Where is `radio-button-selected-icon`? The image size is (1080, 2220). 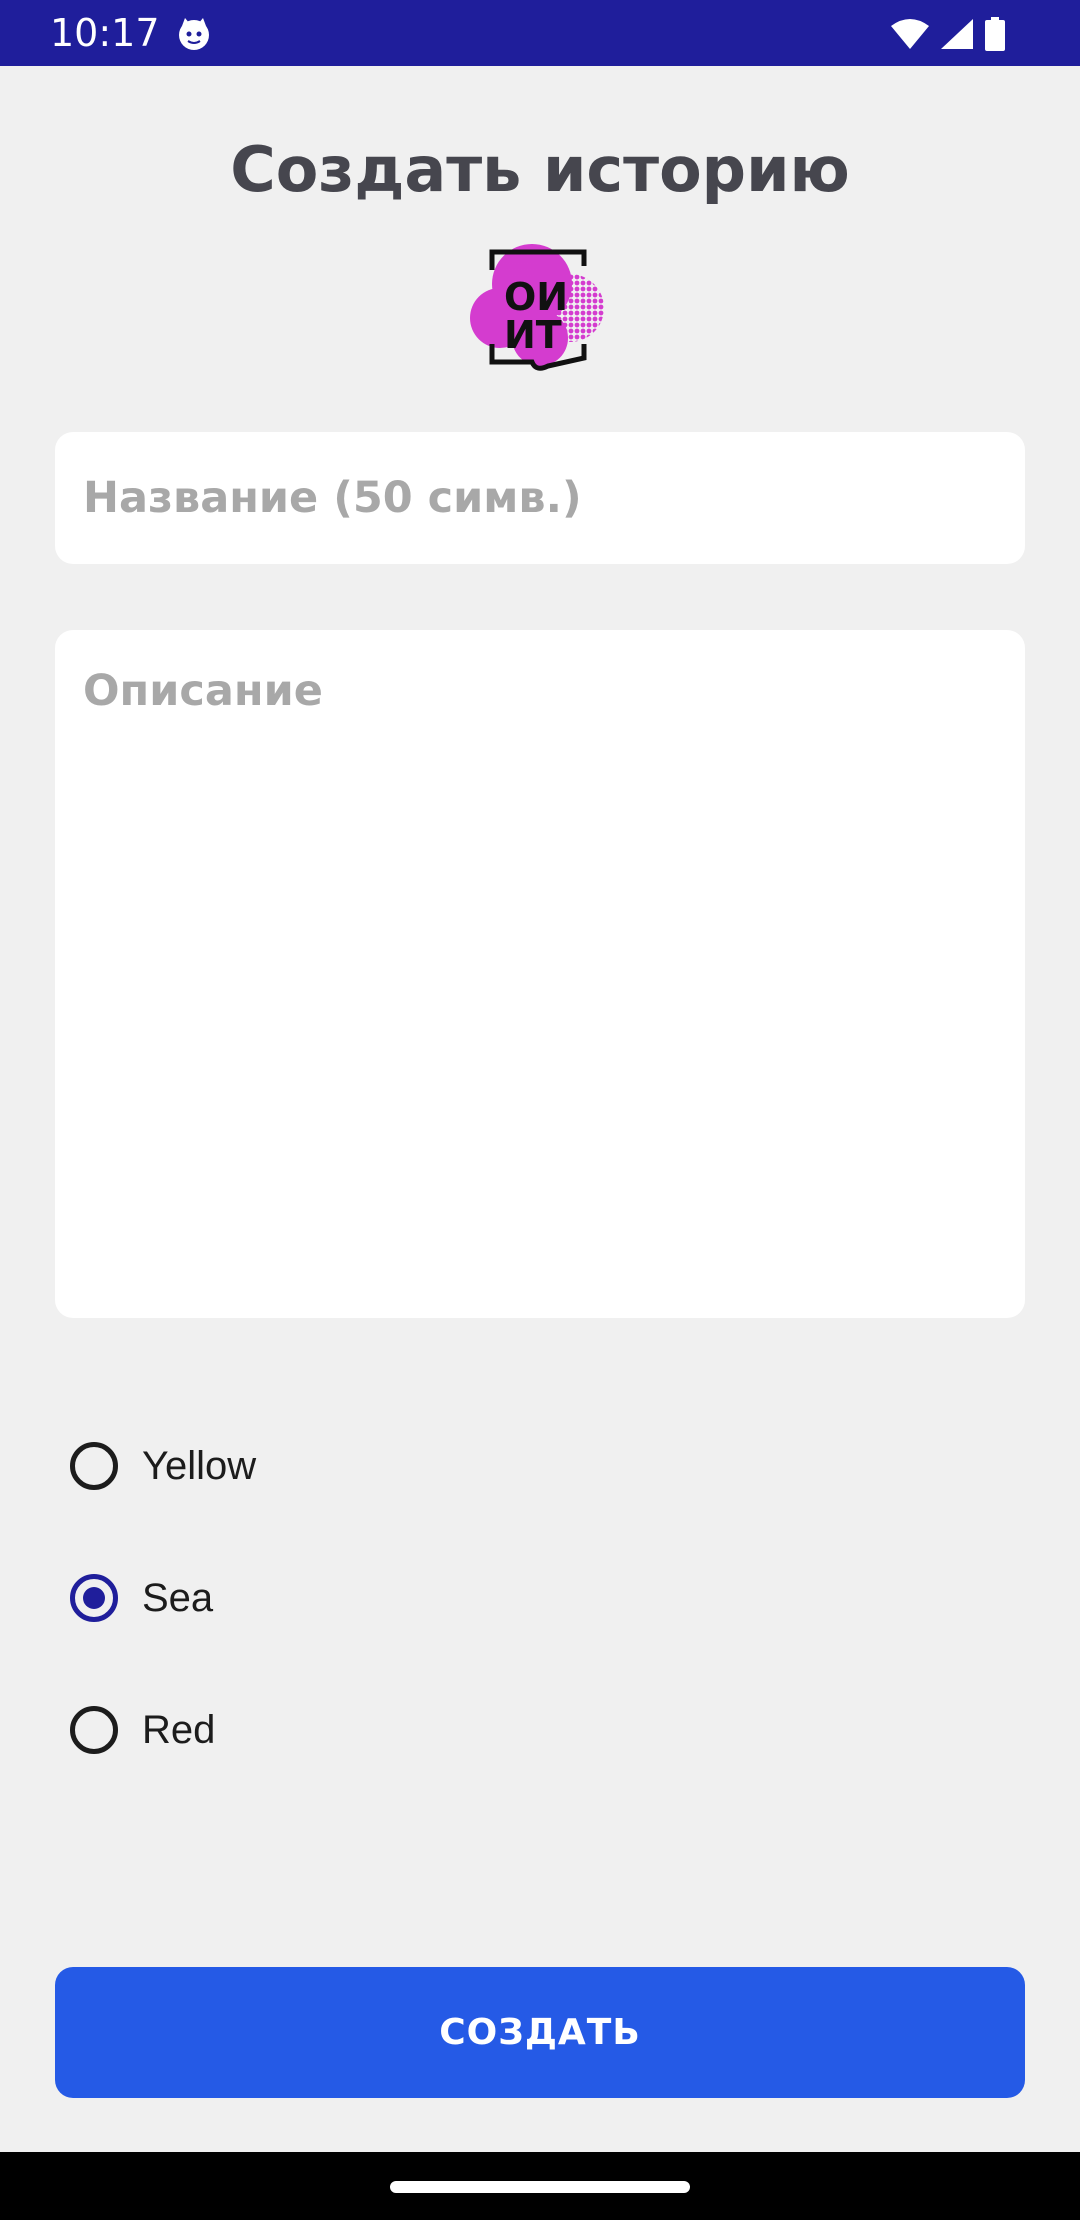
radio-button-selected-icon is located at coordinates (94, 1598).